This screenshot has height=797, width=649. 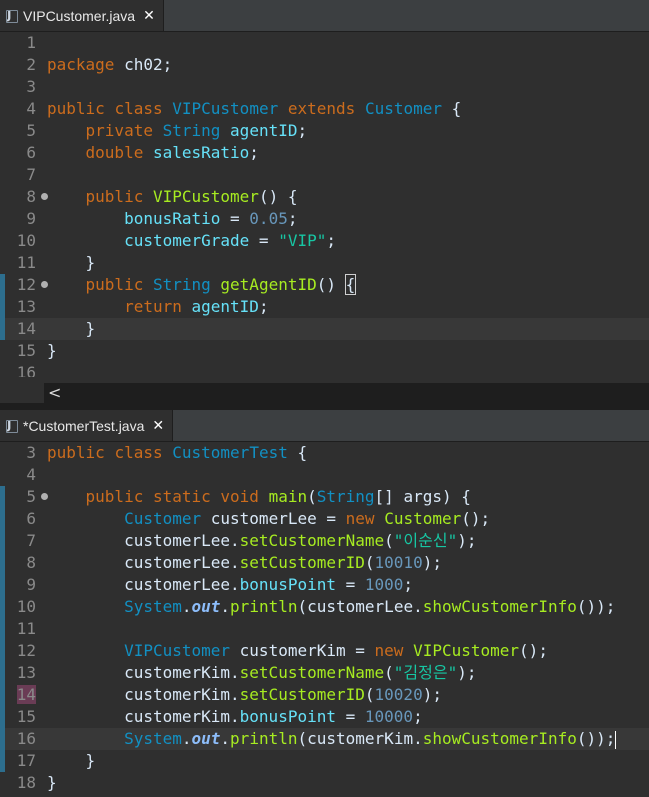 What do you see at coordinates (26, 760) in the screenshot?
I see `line-number: 17` at bounding box center [26, 760].